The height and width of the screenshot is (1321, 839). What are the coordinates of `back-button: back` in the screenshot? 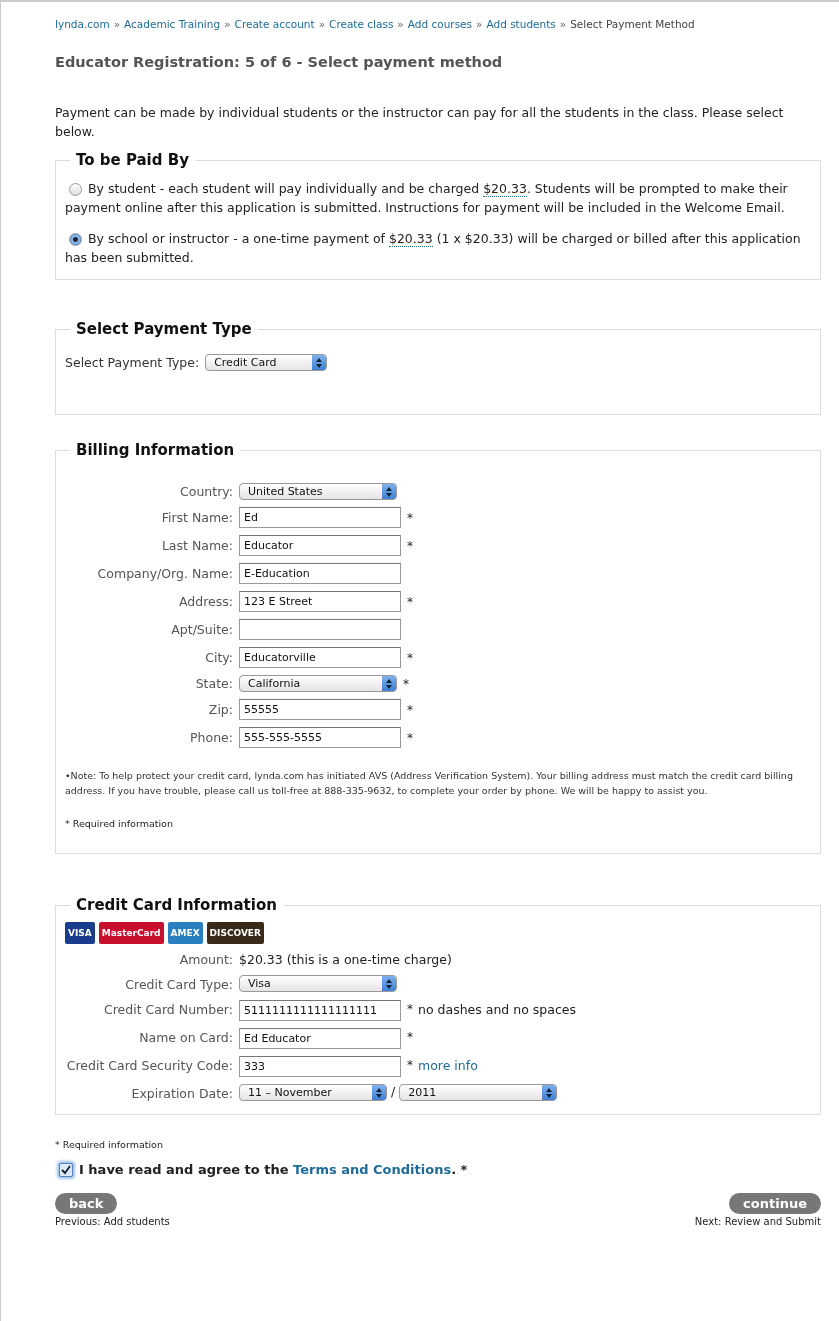 It's located at (86, 1203).